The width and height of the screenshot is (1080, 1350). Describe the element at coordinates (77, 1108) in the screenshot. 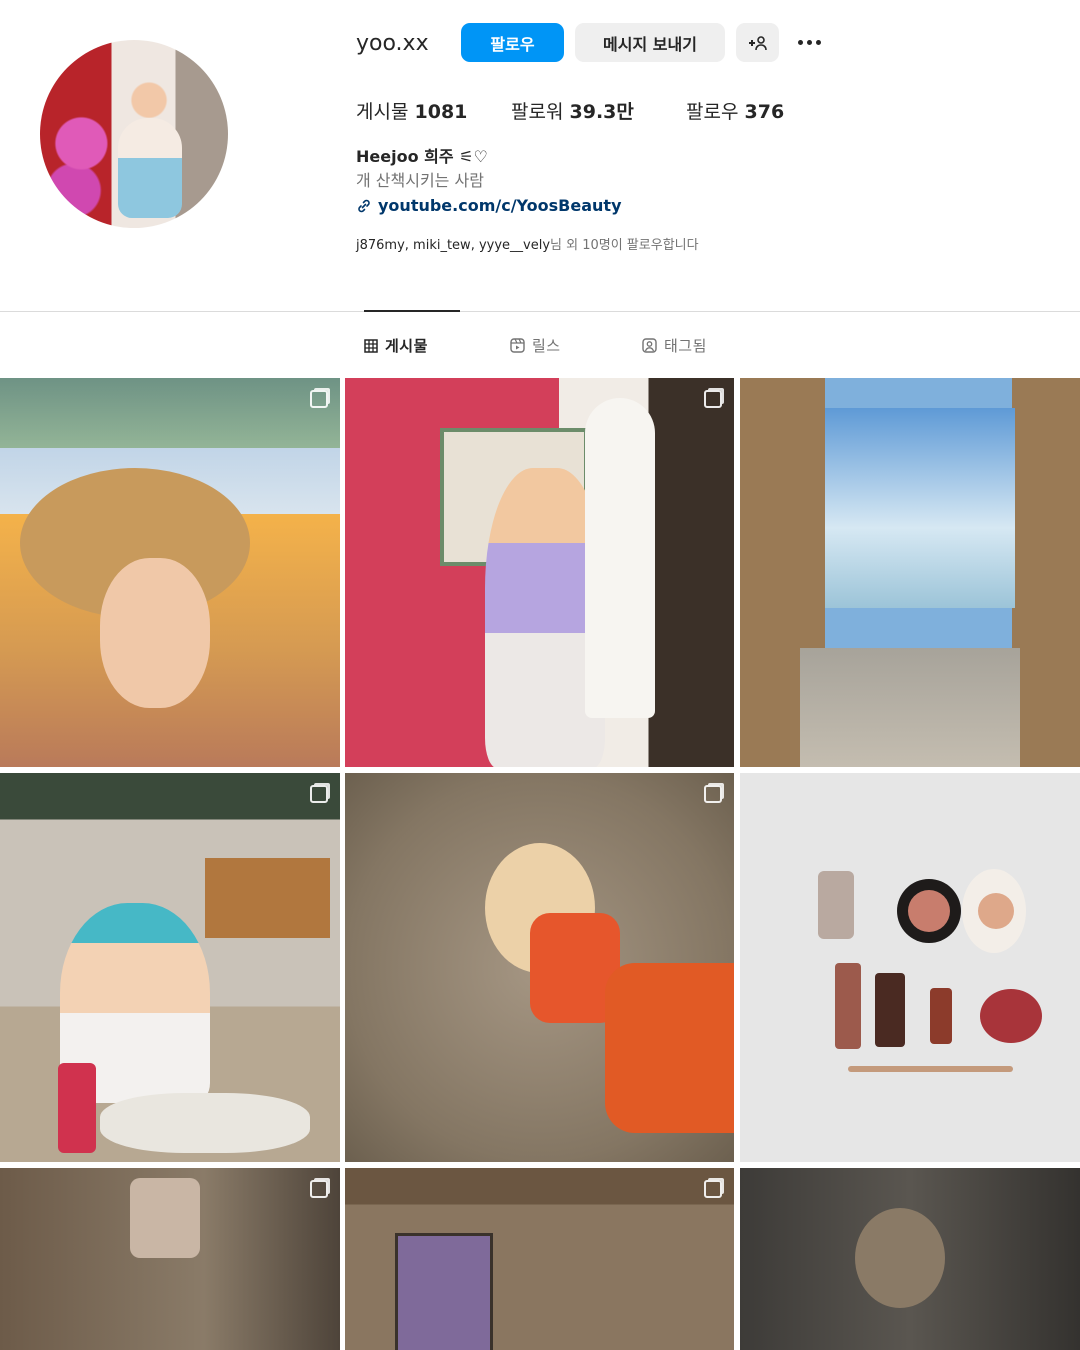

I see `drink-shape` at that location.